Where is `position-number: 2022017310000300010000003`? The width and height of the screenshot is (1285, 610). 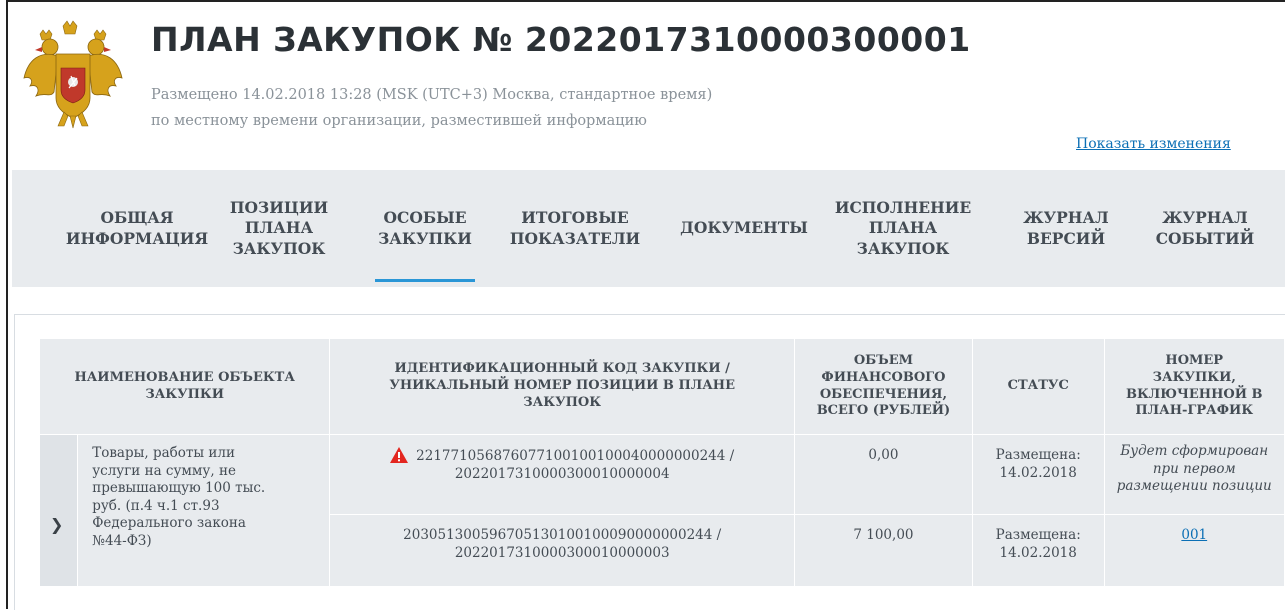 position-number: 2022017310000300010000003 is located at coordinates (562, 552).